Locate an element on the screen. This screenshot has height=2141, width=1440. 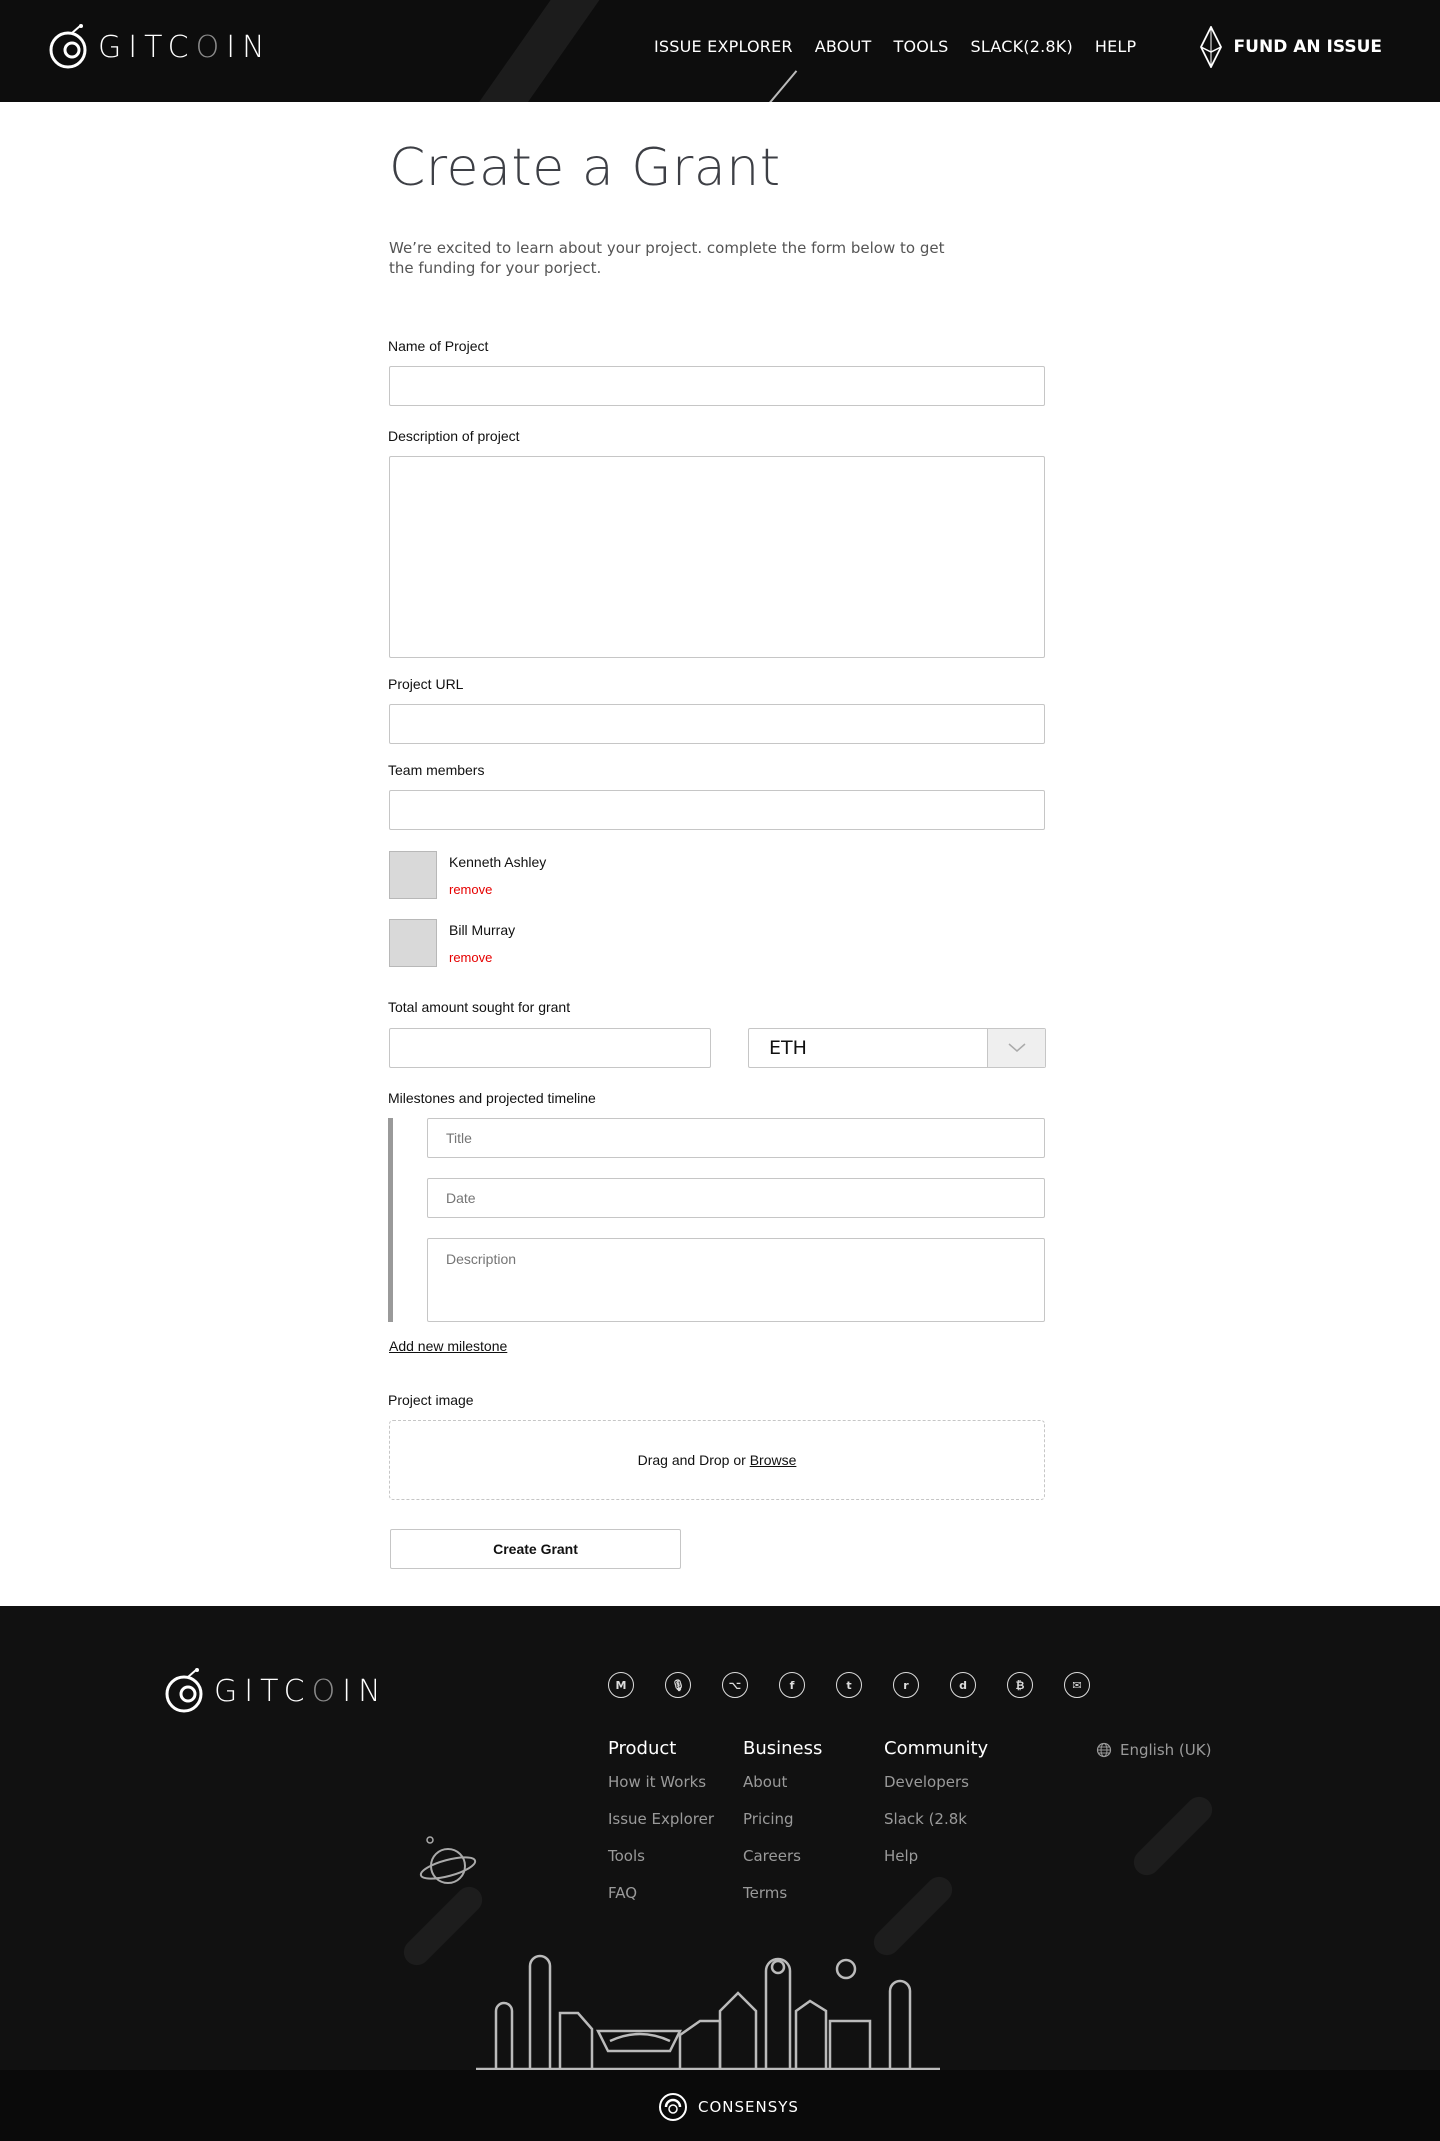
team-members-input is located at coordinates (717, 810).